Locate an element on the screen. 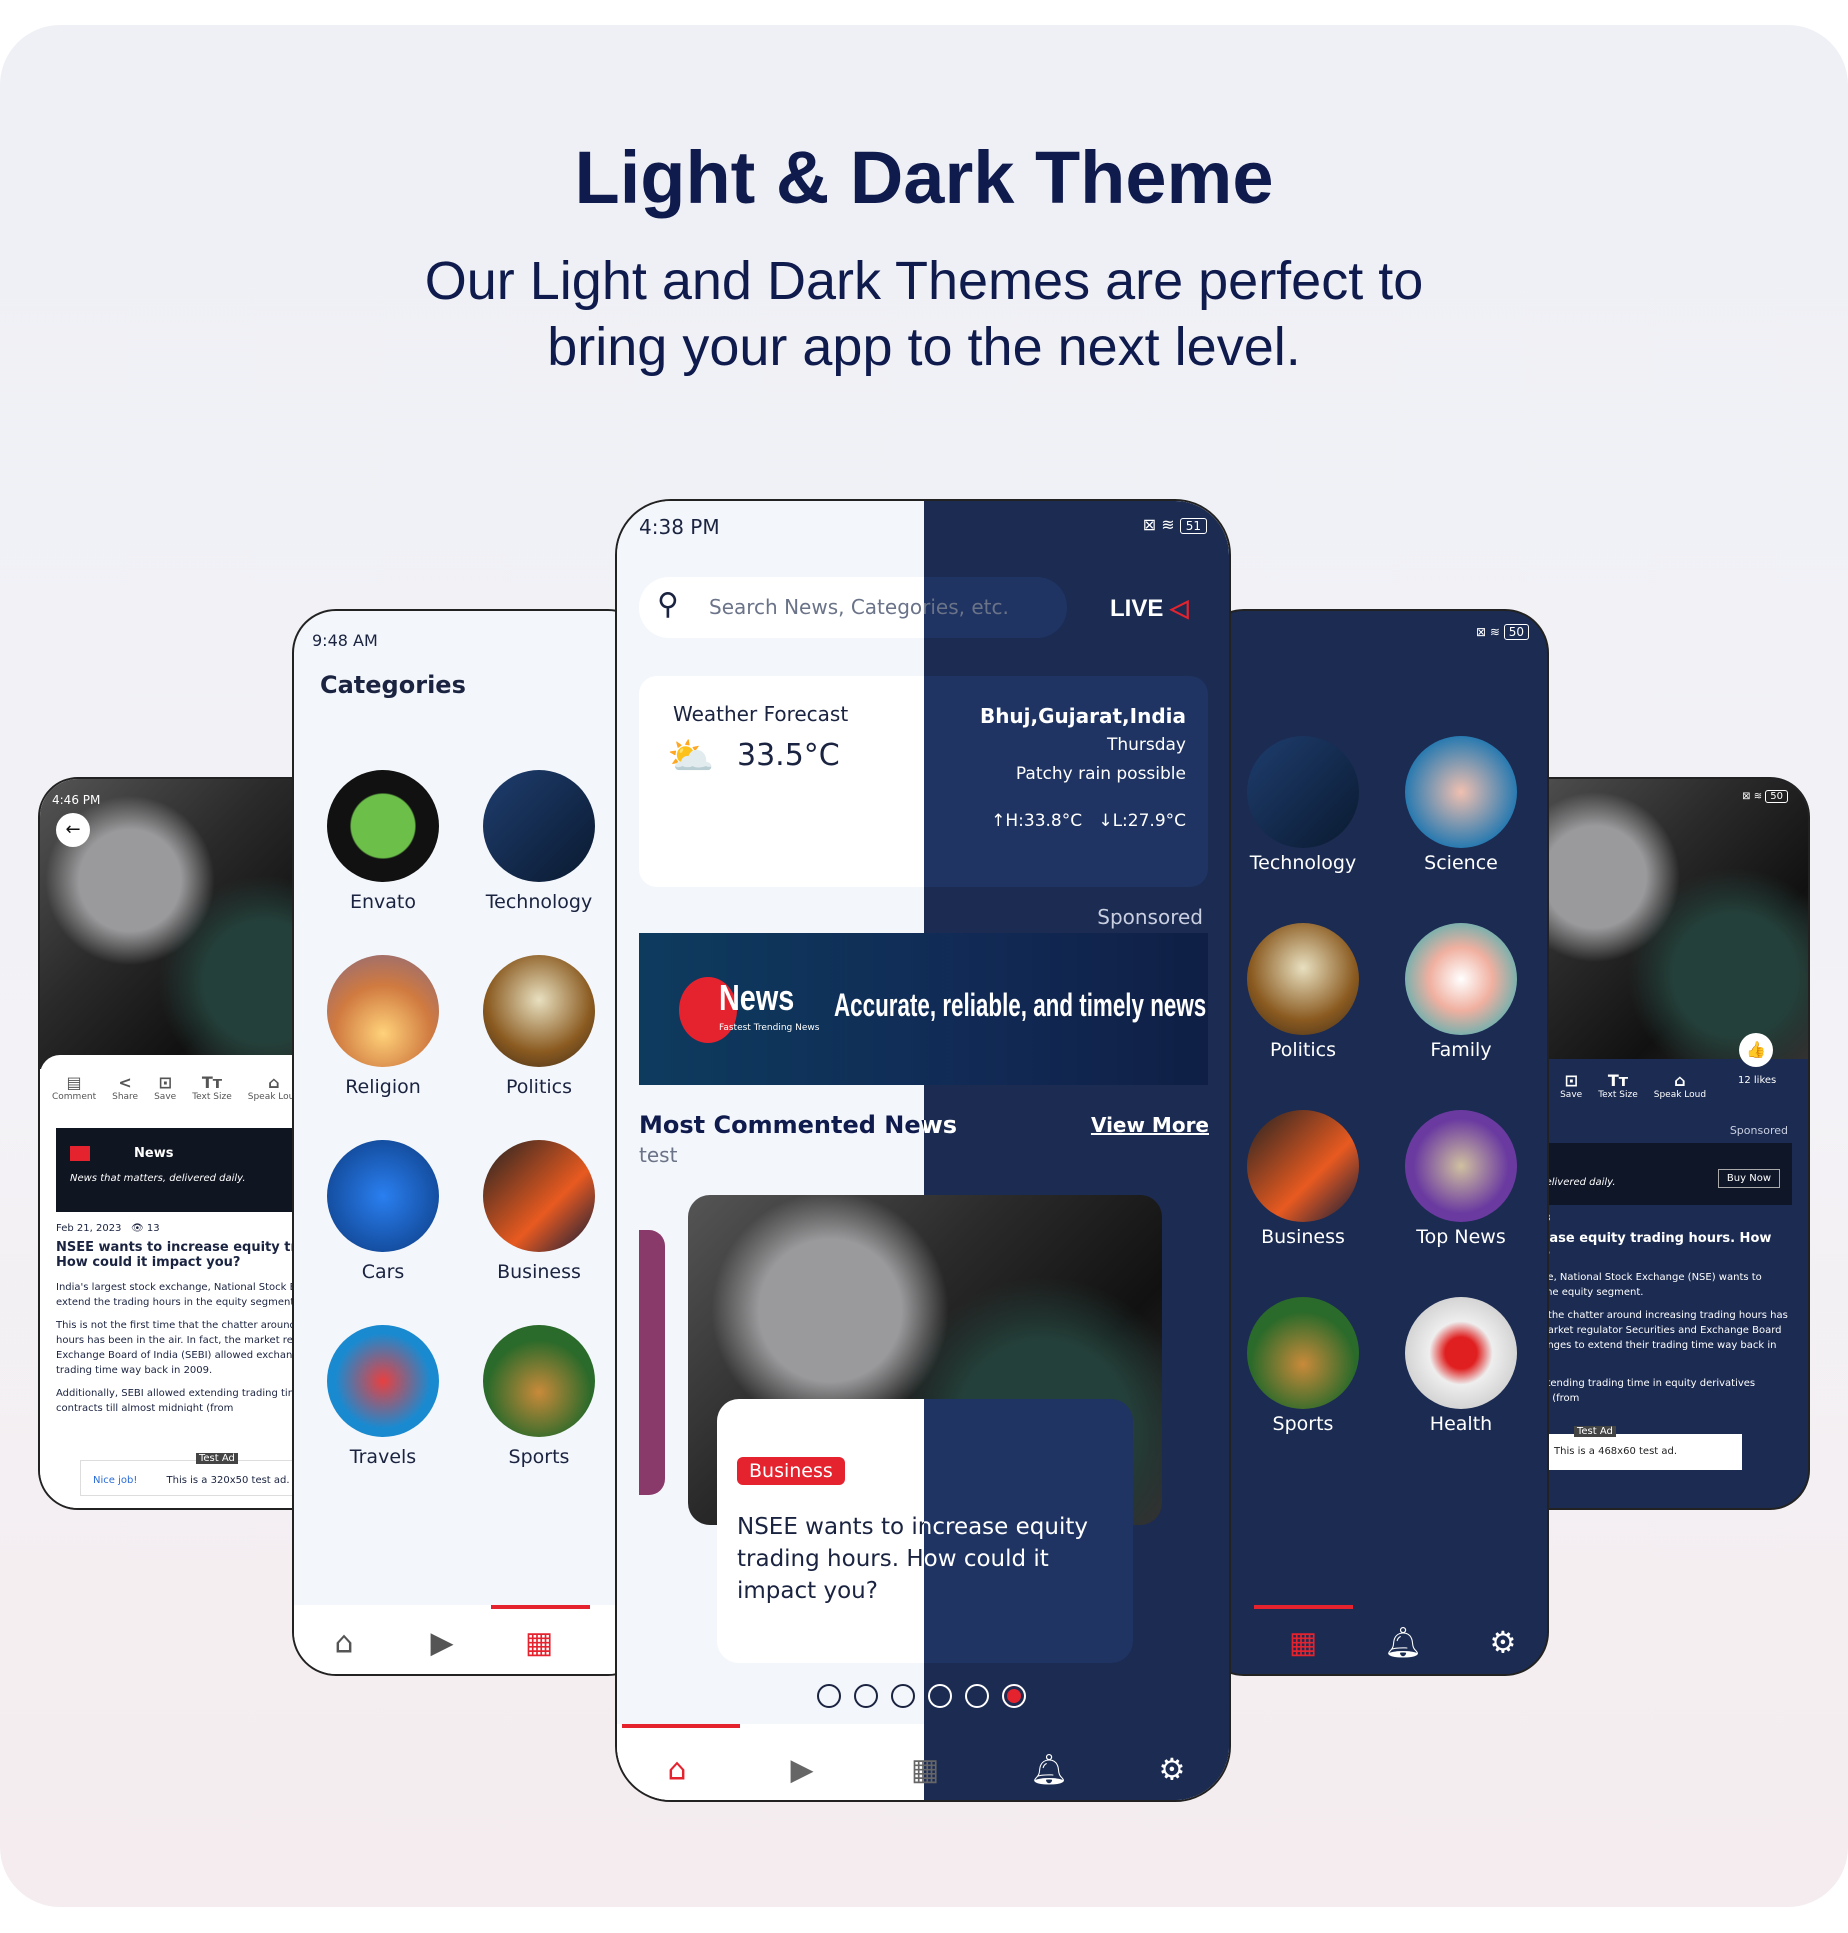  action-label: Speak Loud is located at coordinates (1680, 1095).